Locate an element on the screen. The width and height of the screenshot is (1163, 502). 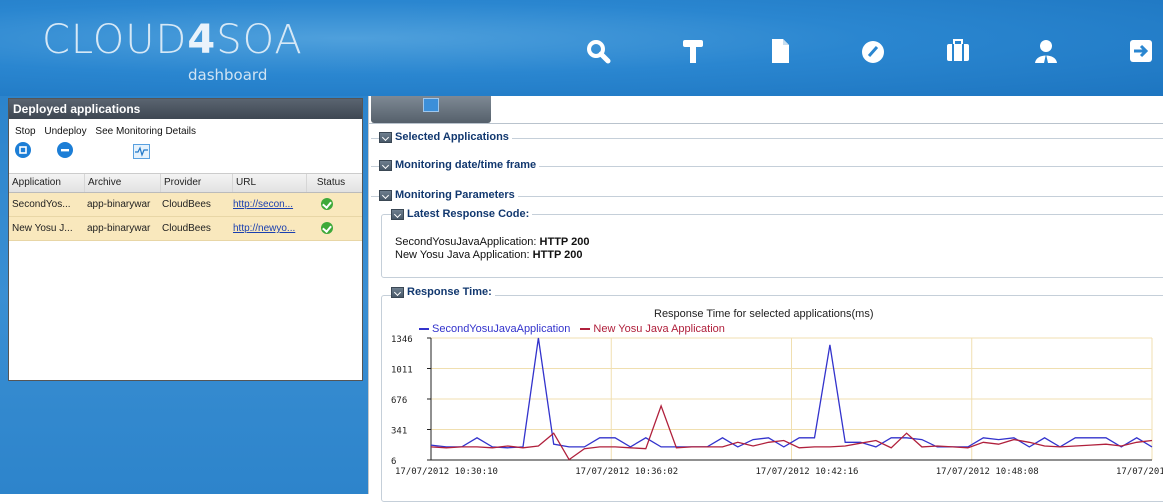
undeploy-button is located at coordinates (65, 150).